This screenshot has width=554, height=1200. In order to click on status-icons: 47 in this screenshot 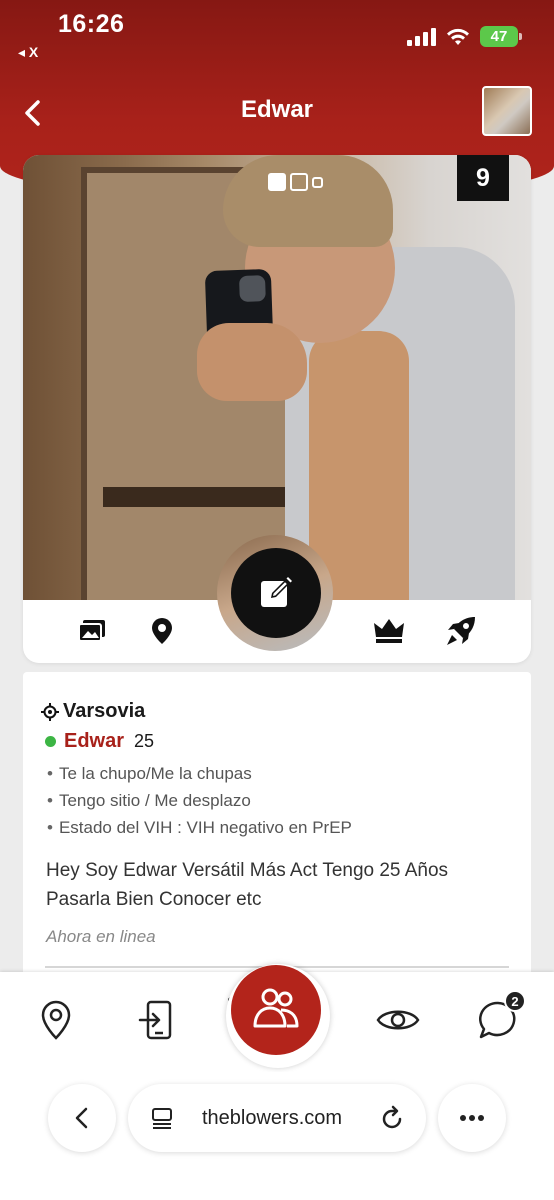, I will do `click(464, 36)`.